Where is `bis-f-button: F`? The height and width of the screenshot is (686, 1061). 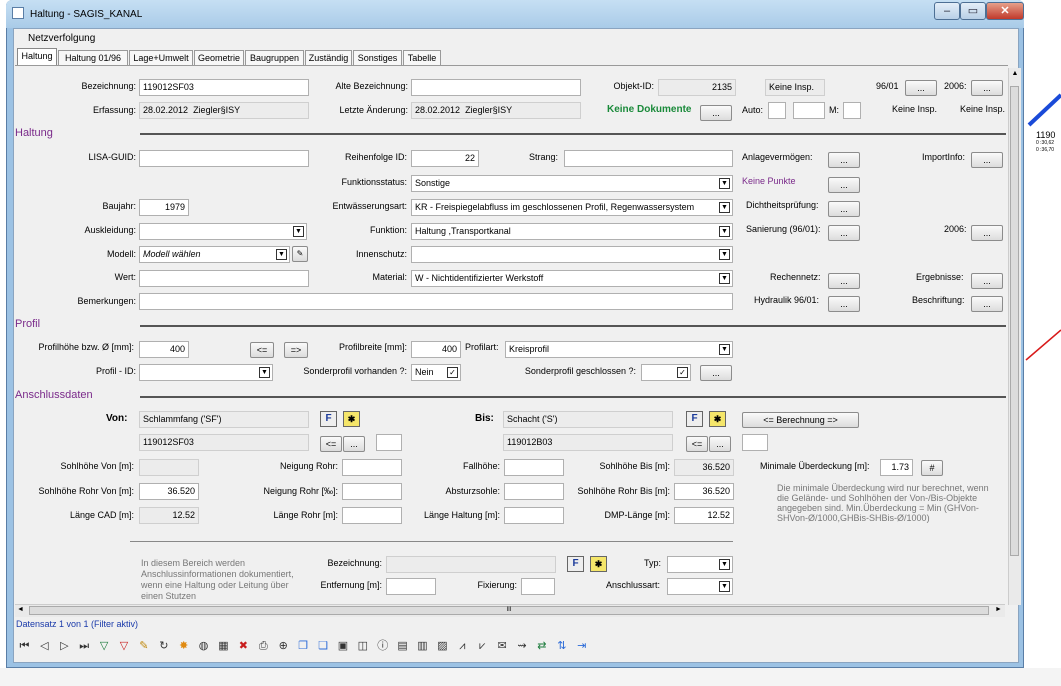 bis-f-button: F is located at coordinates (694, 419).